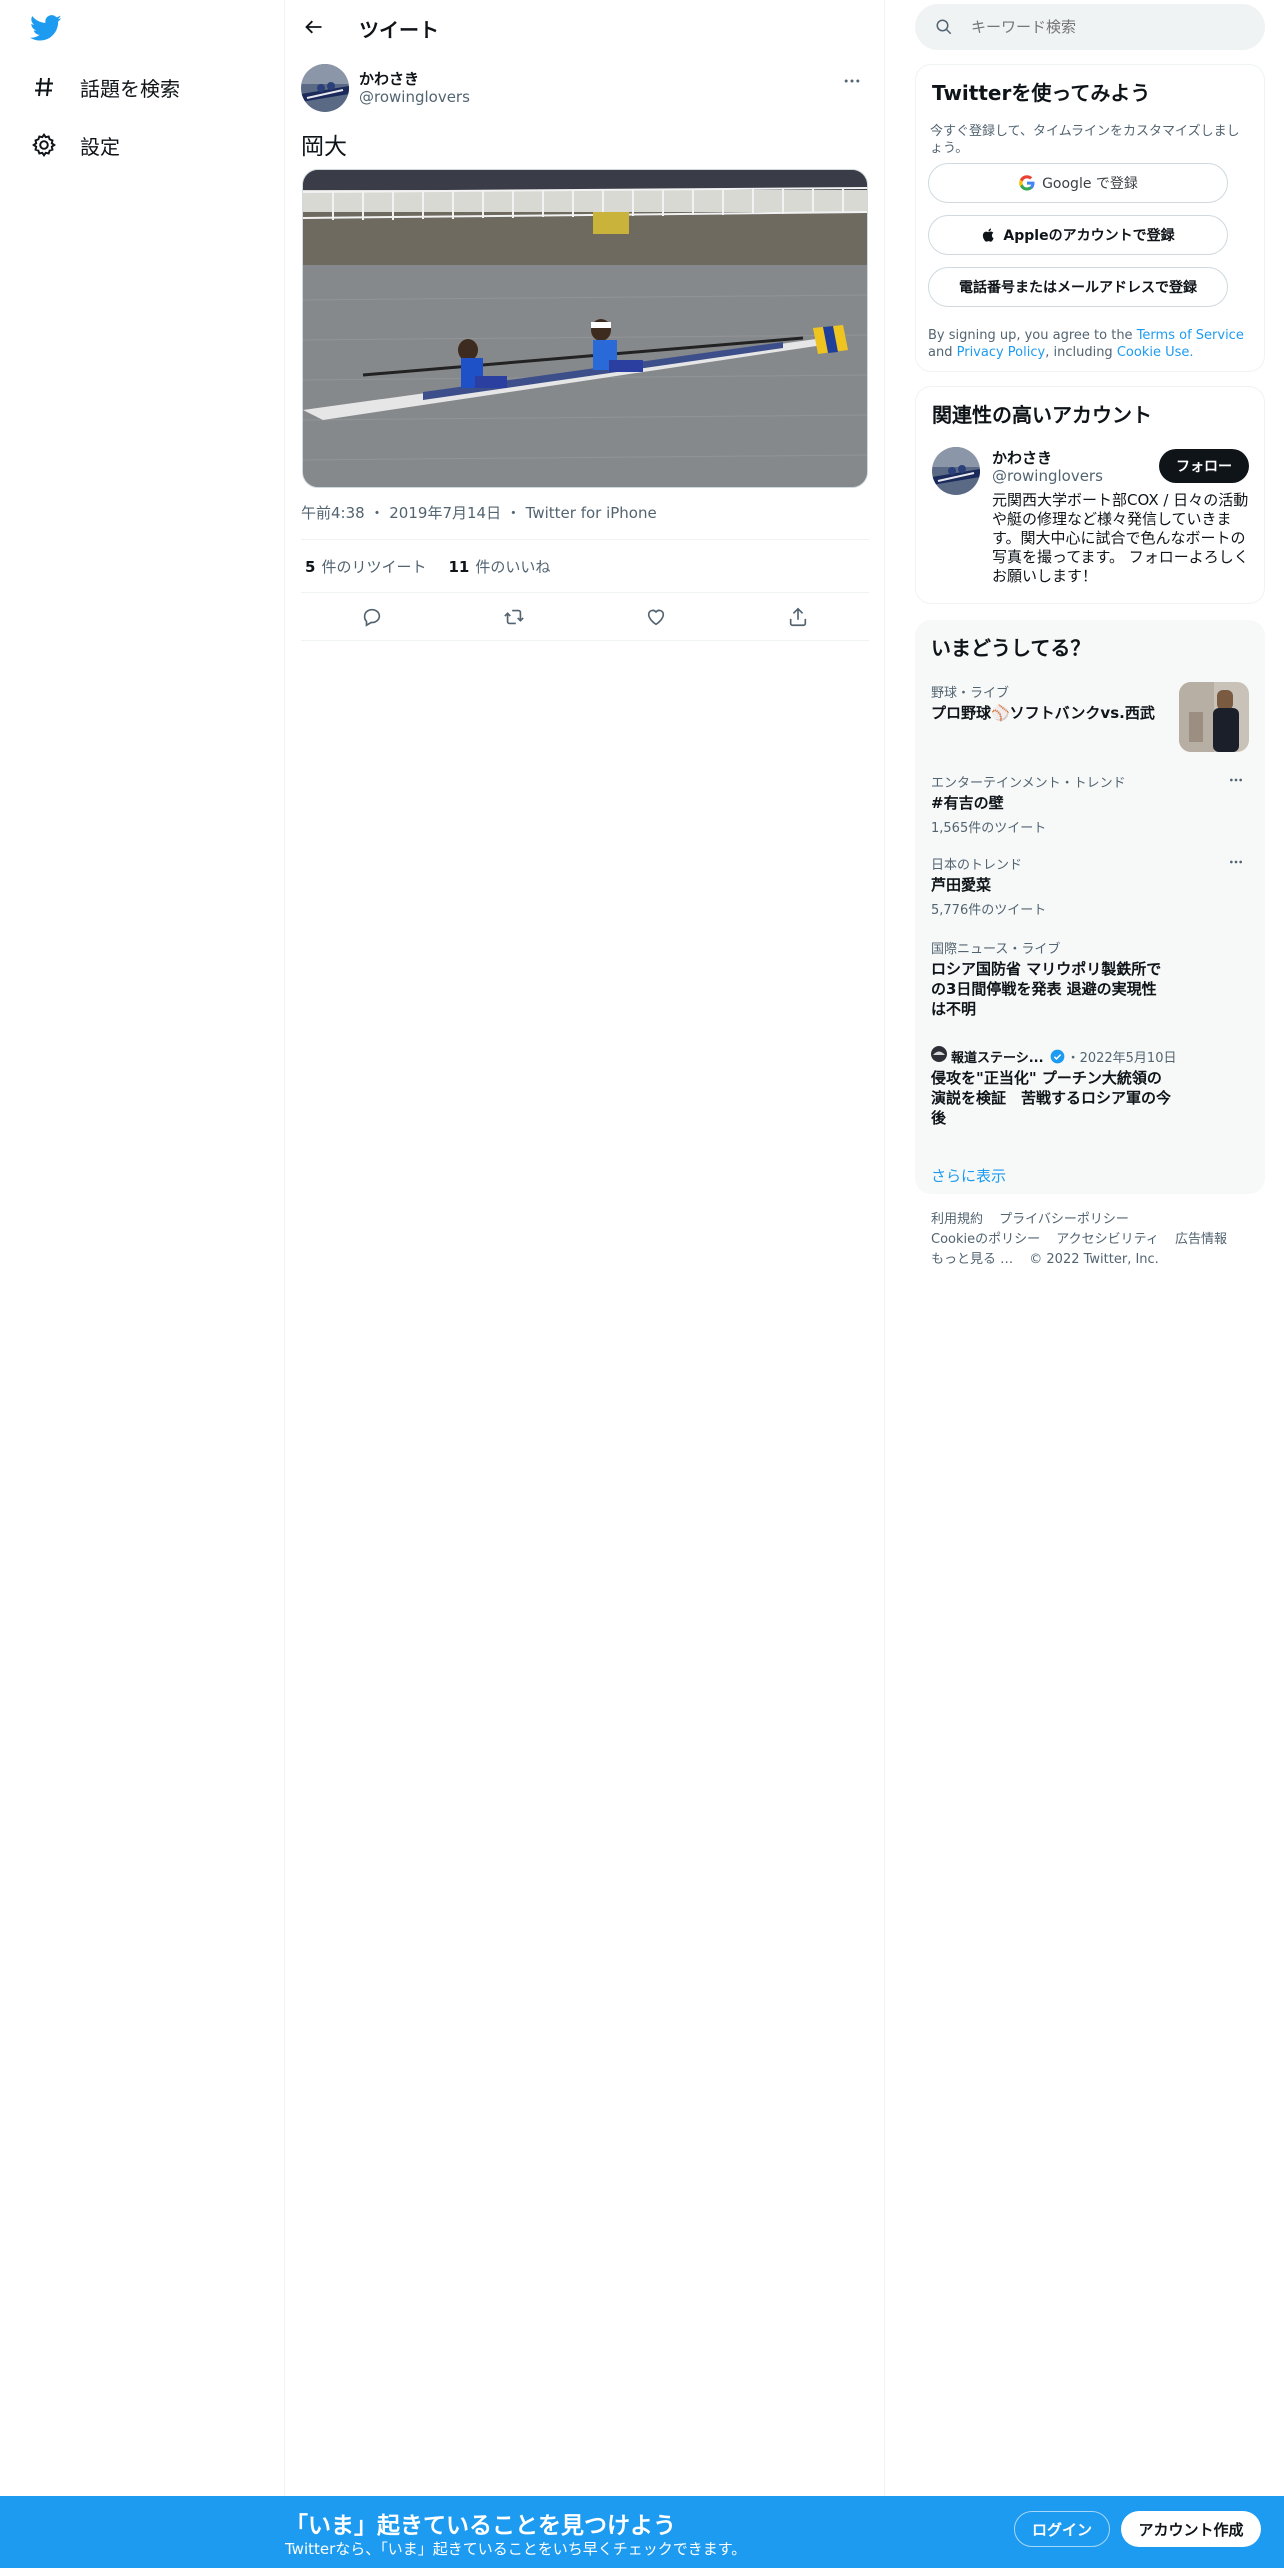 The height and width of the screenshot is (2568, 1284). What do you see at coordinates (940, 352) in the screenshot?
I see `terms-and: and` at bounding box center [940, 352].